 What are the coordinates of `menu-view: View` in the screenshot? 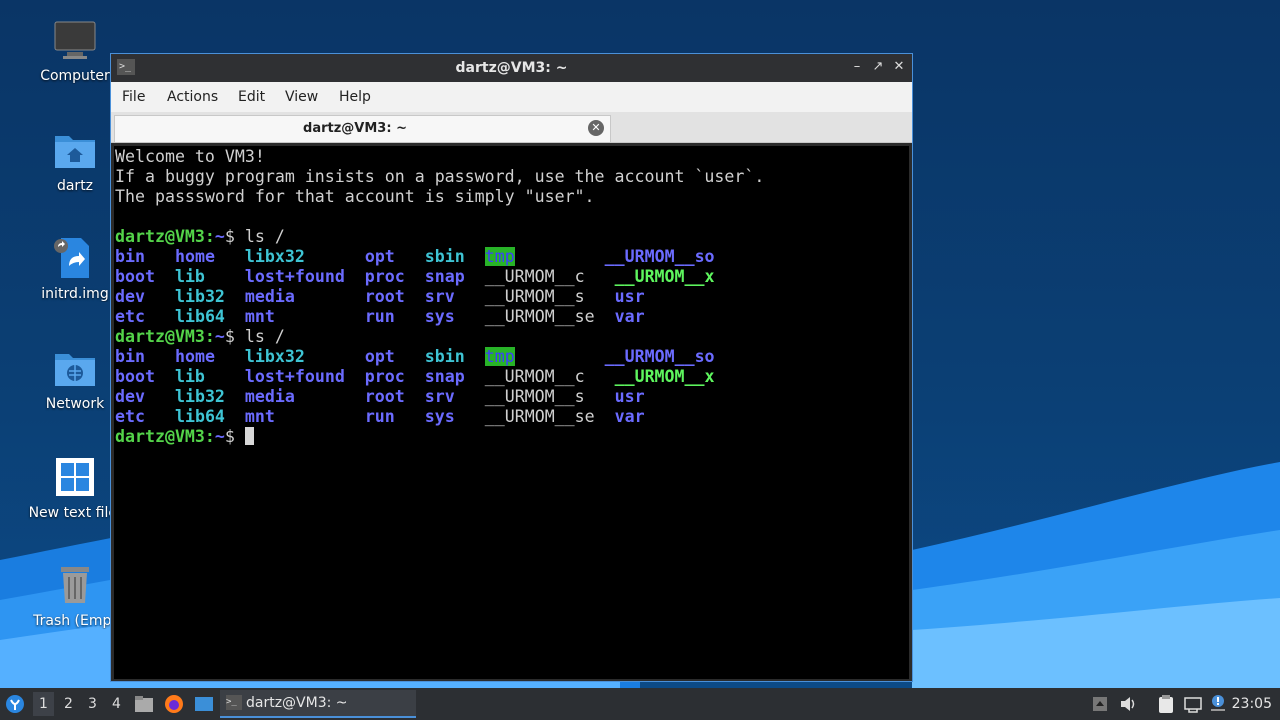 It's located at (301, 97).